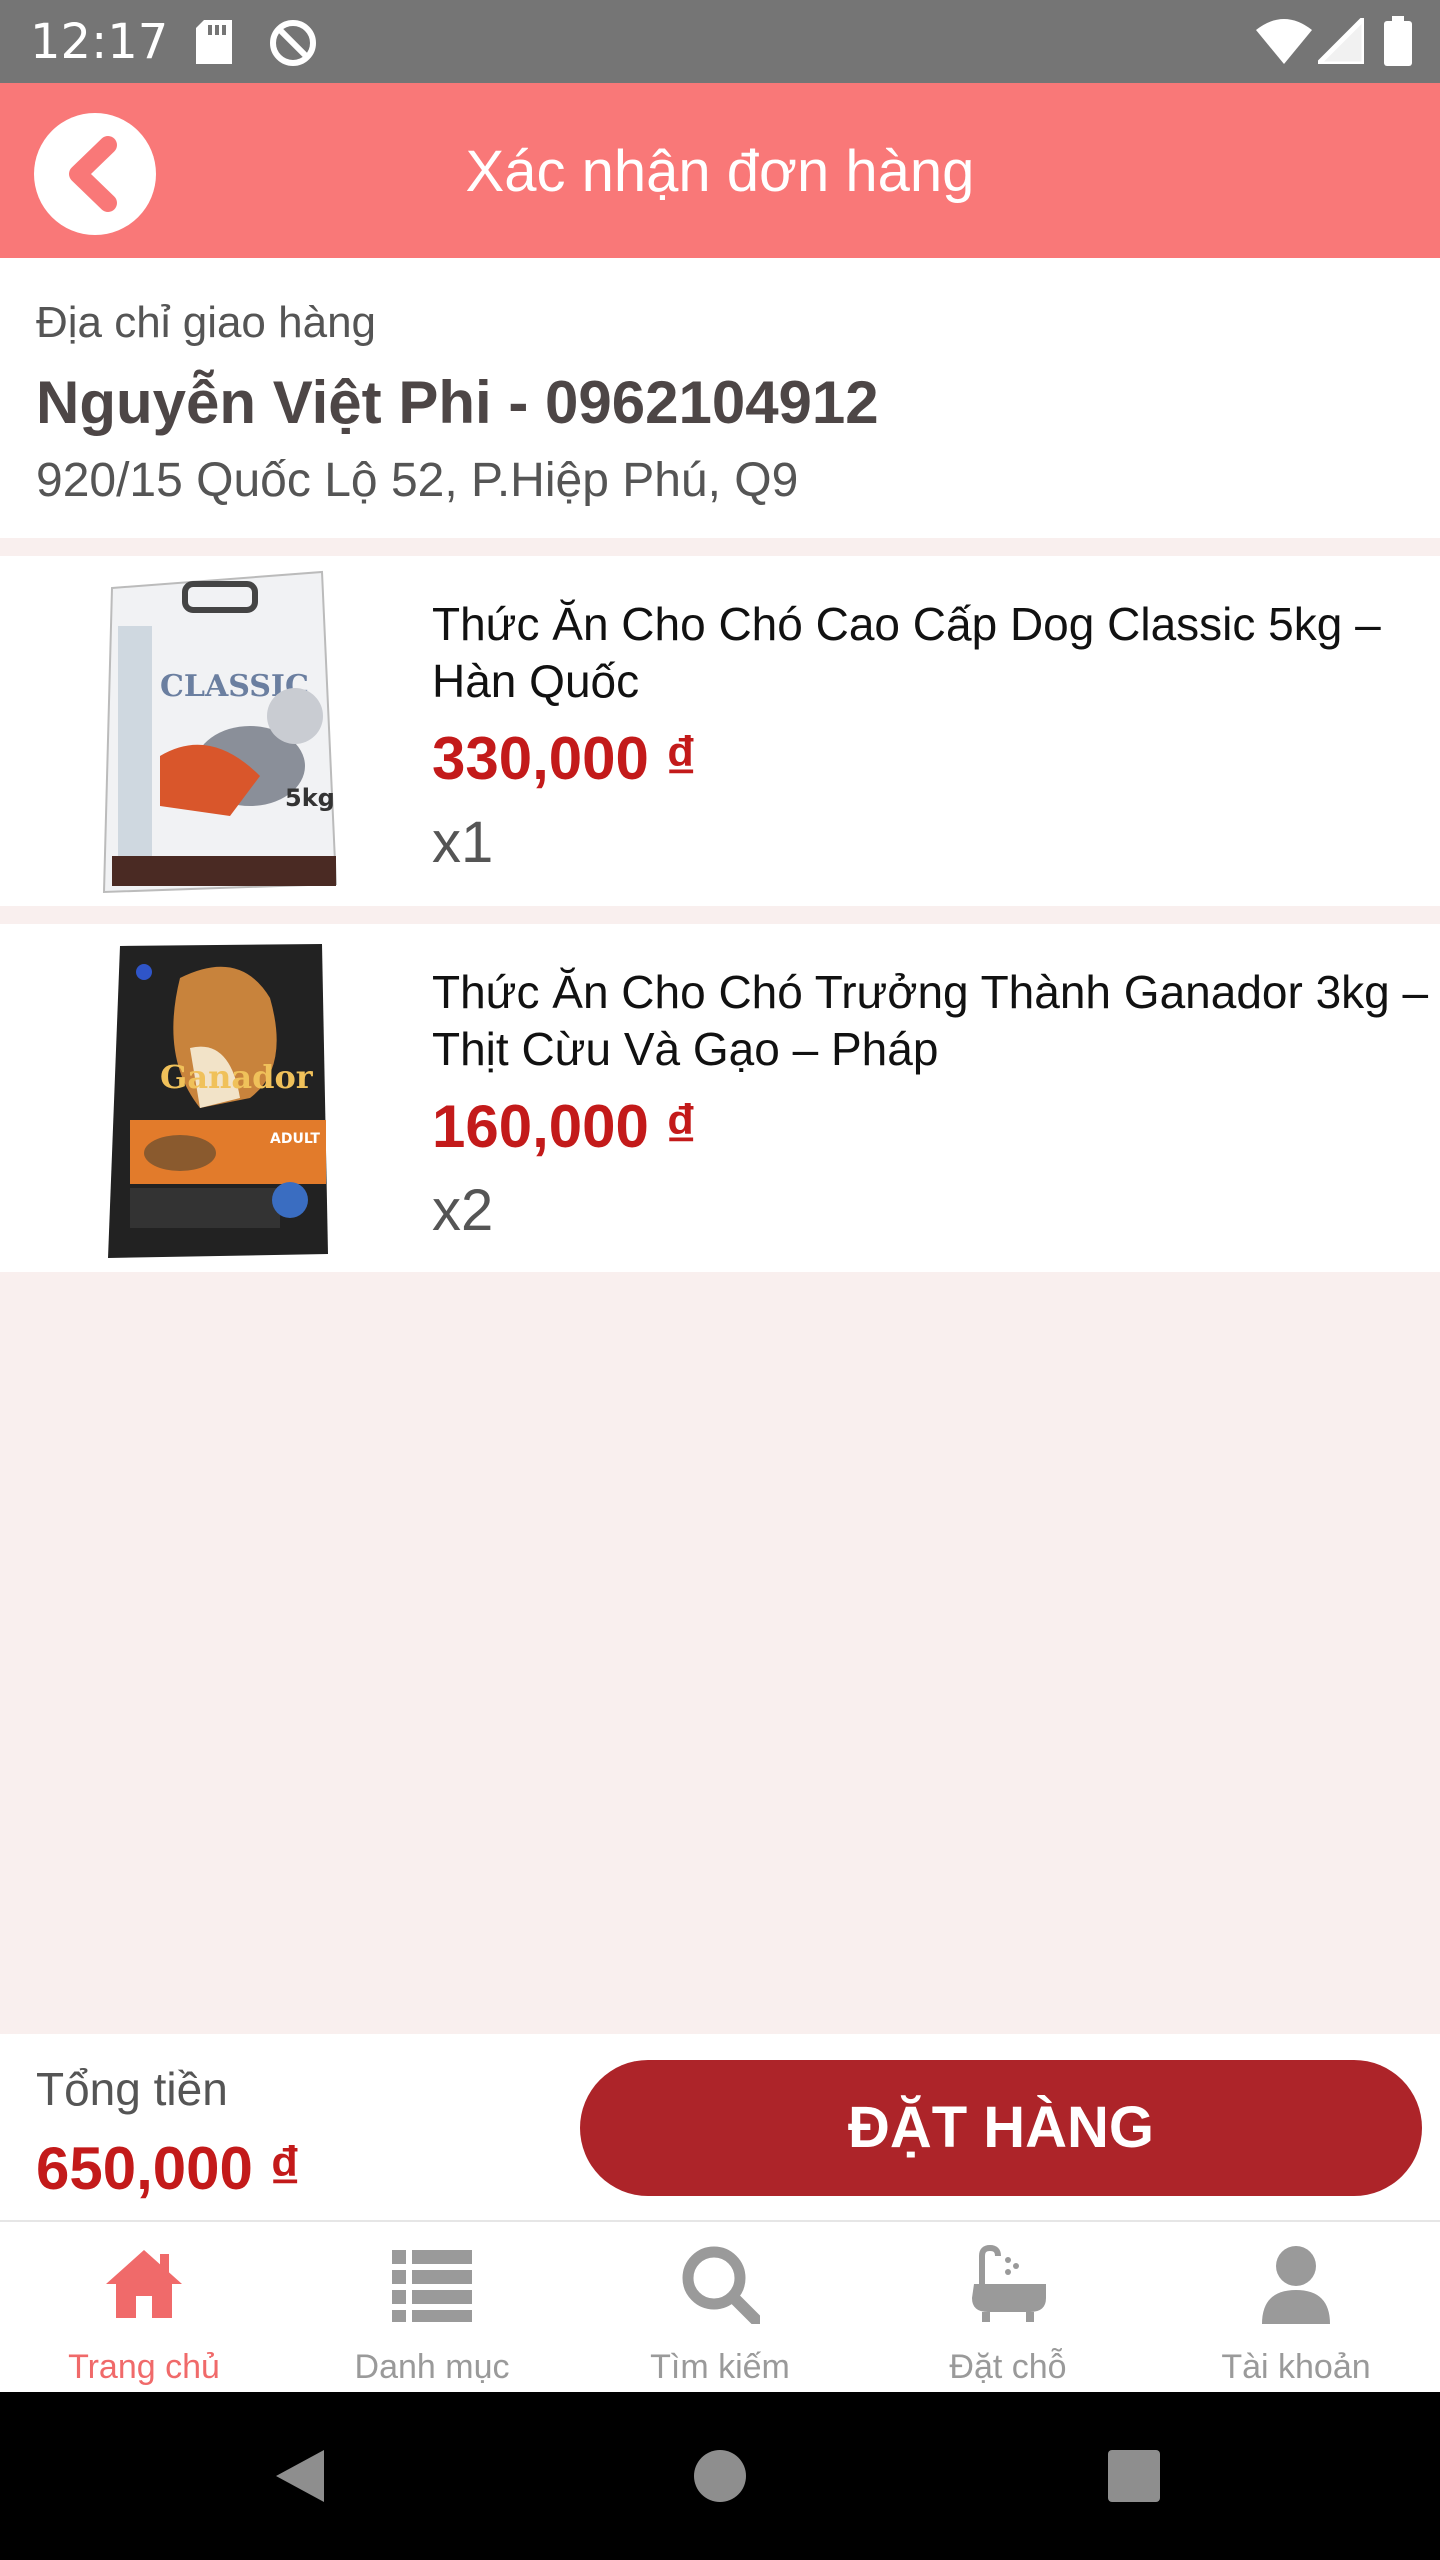 The height and width of the screenshot is (2560, 1440). Describe the element at coordinates (295, 1139) in the screenshot. I see `svg-text: ADULT` at that location.